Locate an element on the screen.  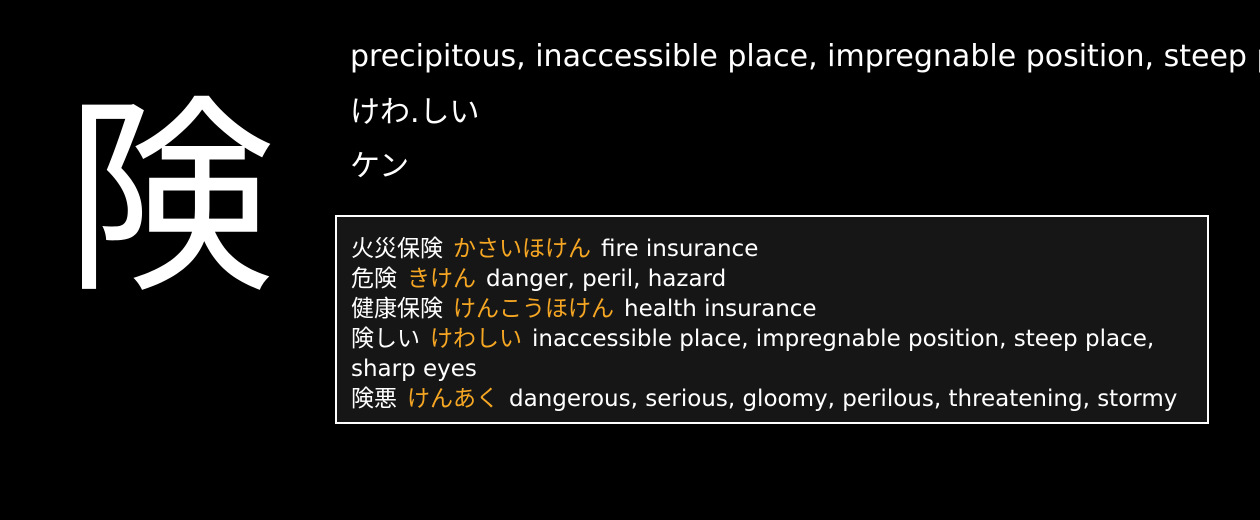
example-word: 健康保険 is located at coordinates (397, 309).